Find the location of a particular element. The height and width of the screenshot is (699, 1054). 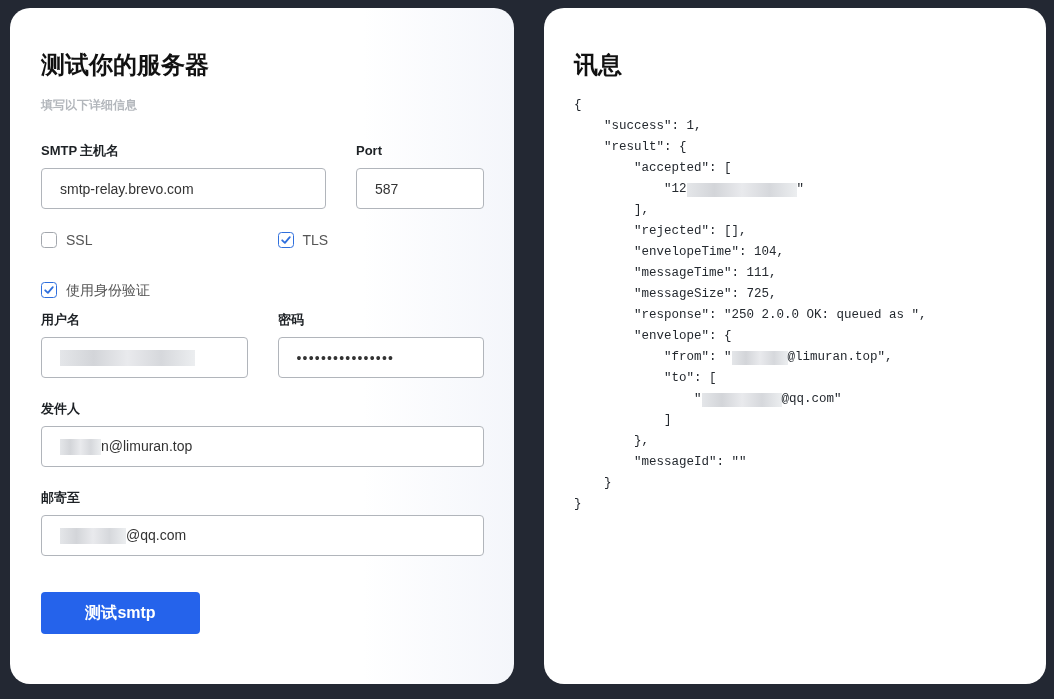

checkbox-label: 使用身份验证 is located at coordinates (108, 290).